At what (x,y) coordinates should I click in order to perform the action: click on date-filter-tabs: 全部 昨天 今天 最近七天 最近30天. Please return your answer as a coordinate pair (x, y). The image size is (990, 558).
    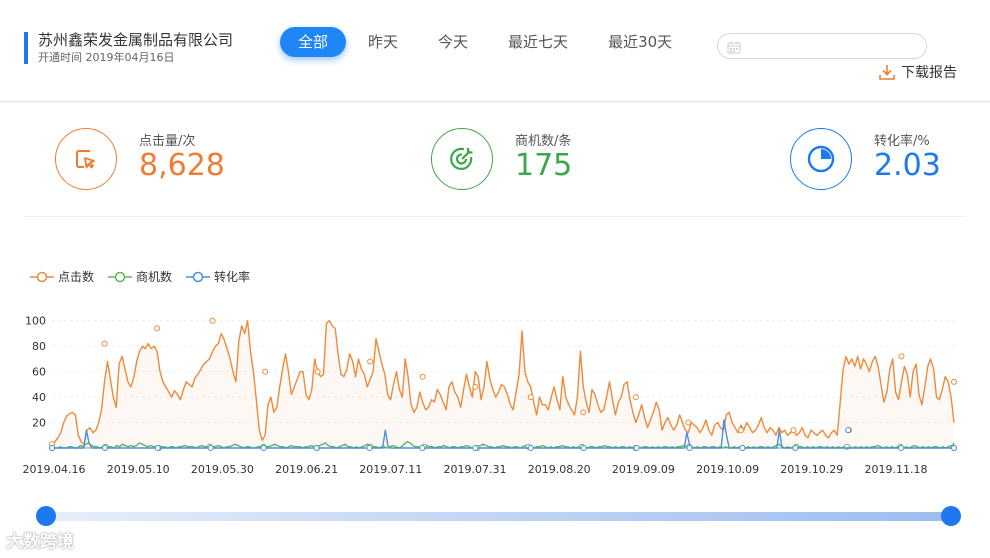
    Looking at the image, I should click on (487, 43).